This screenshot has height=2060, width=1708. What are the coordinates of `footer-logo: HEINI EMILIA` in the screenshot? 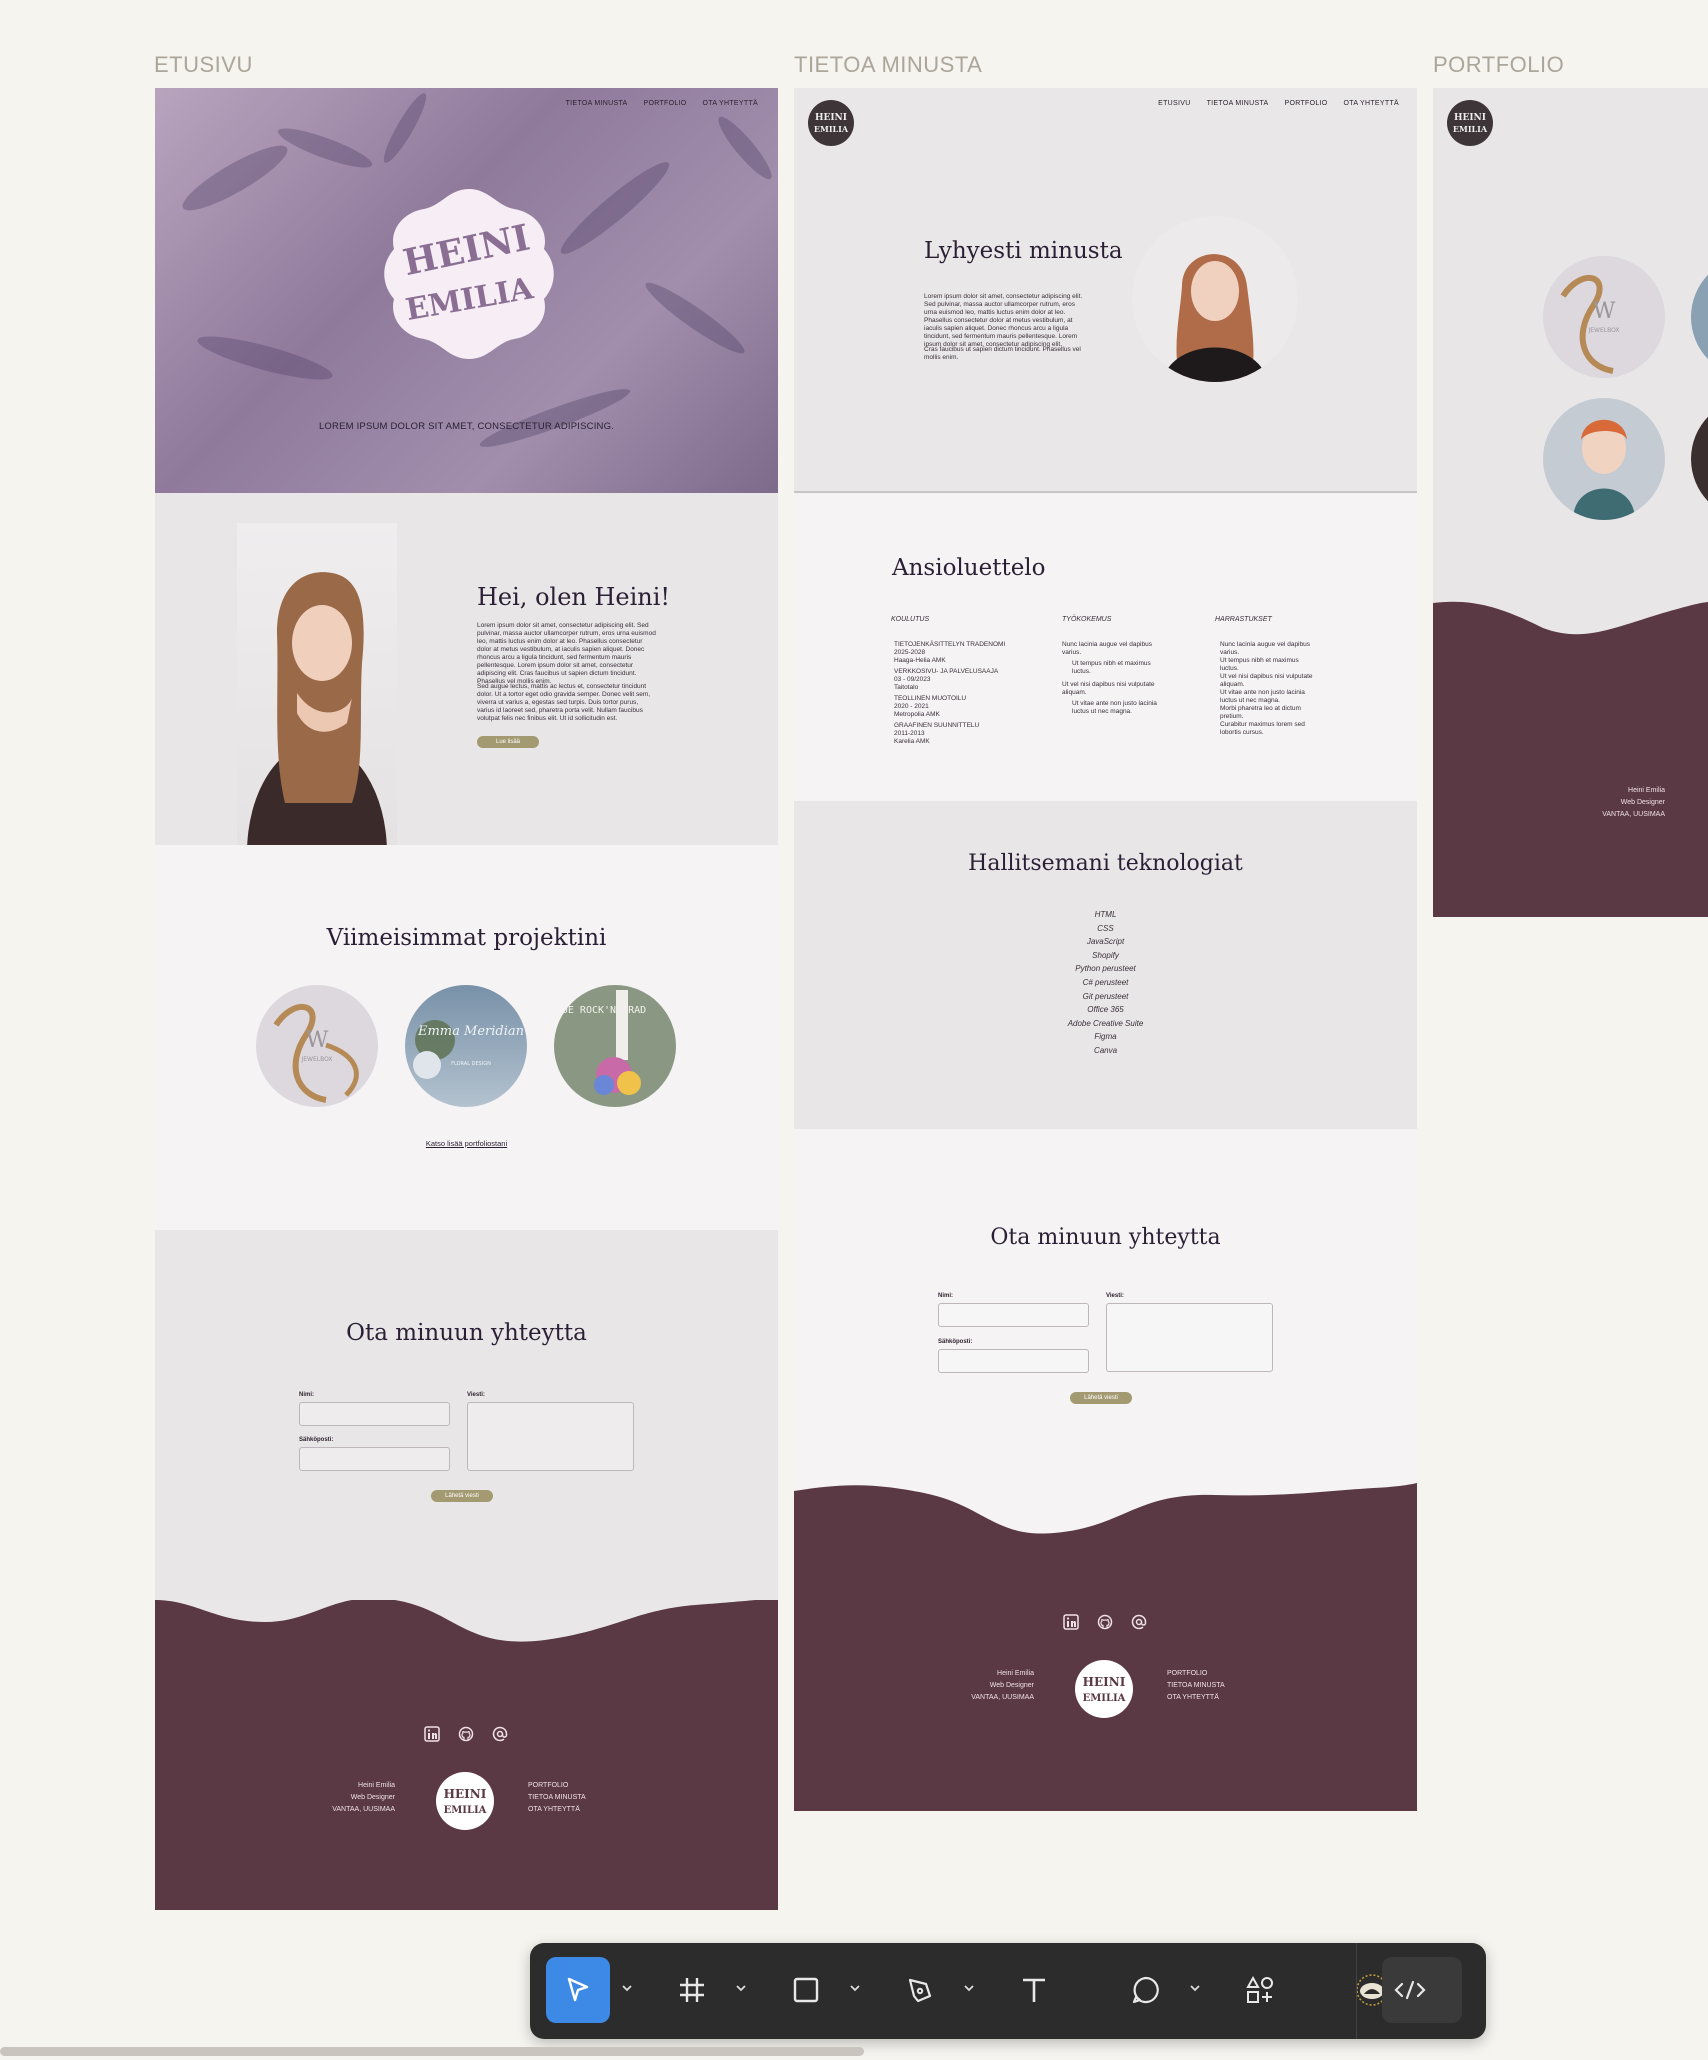 It's located at (465, 1801).